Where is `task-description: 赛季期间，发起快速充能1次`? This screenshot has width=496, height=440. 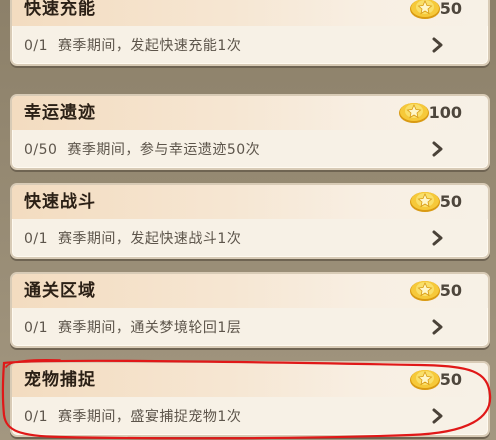 task-description: 赛季期间，发起快速充能1次 is located at coordinates (149, 46).